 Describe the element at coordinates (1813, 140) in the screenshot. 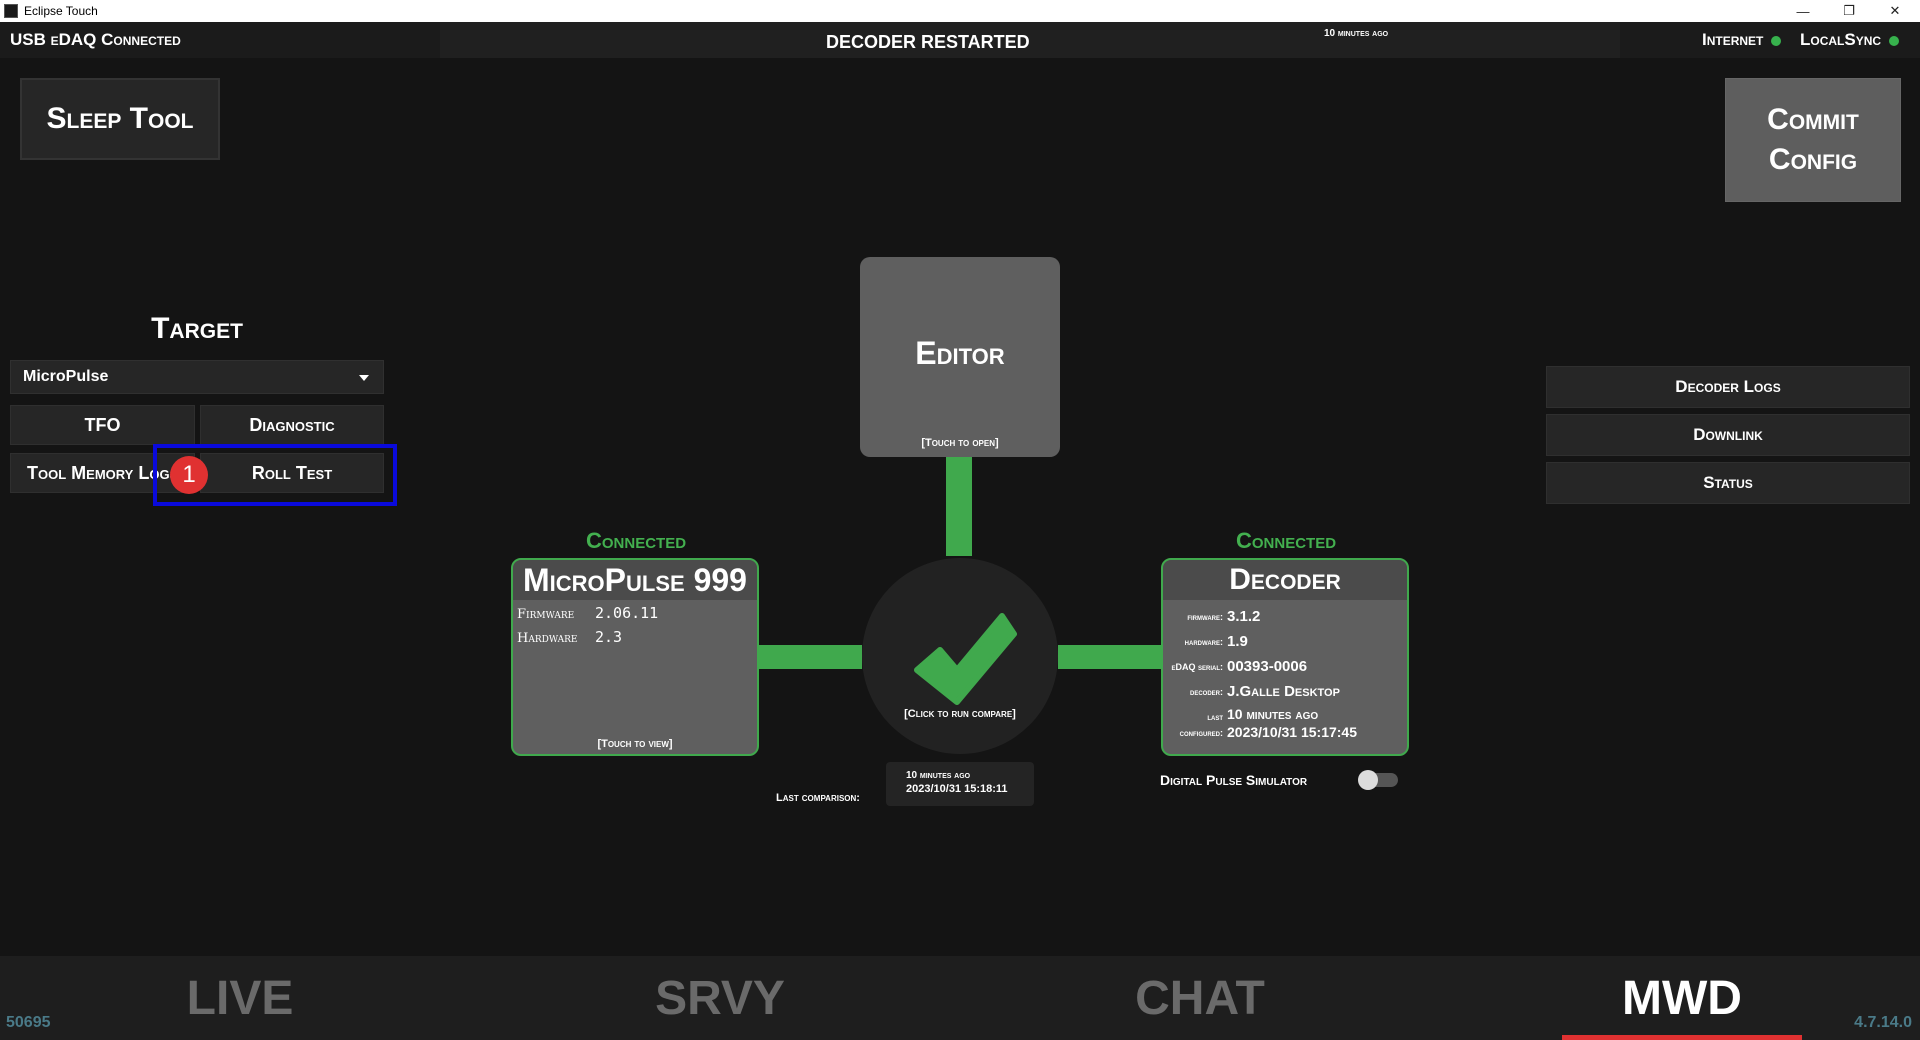

I see `commit-config-button: Commit Config` at that location.